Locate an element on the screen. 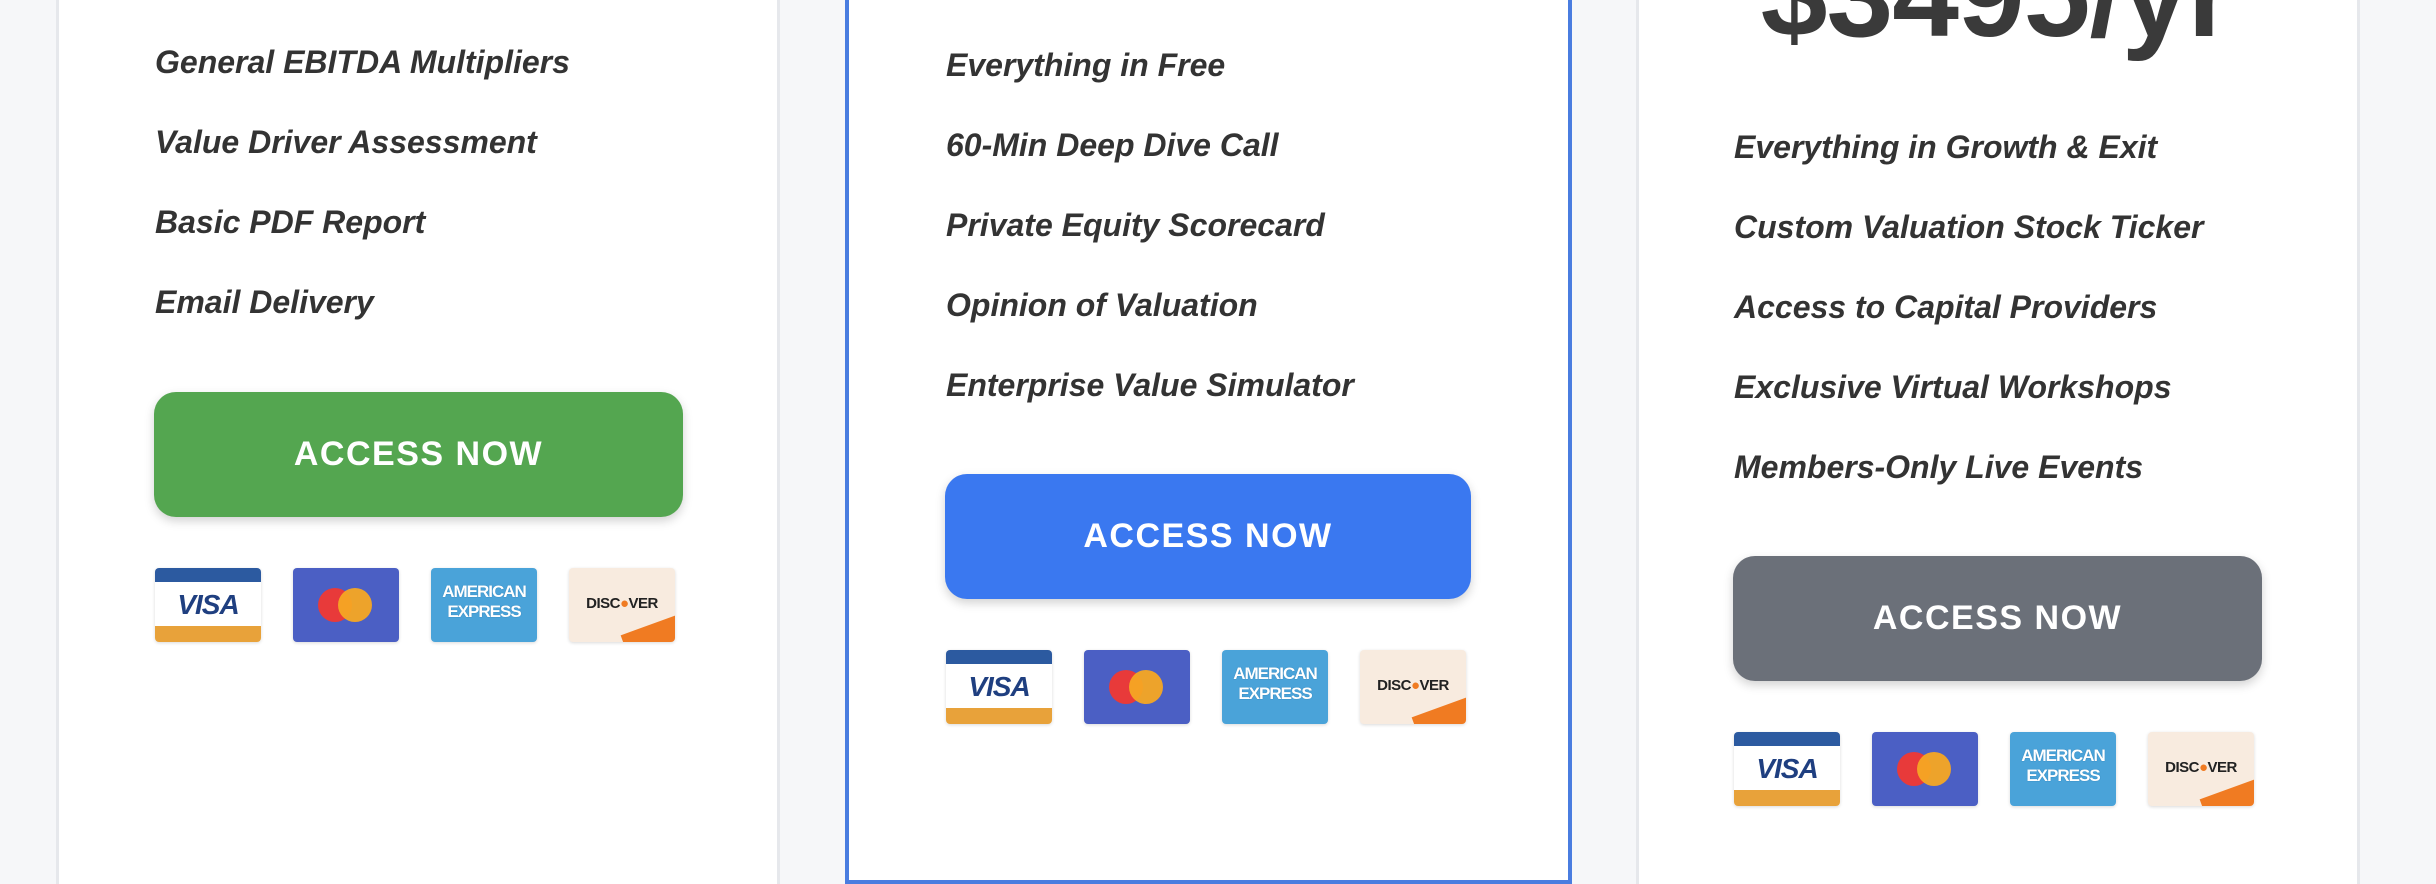 The image size is (2436, 884). feature-item: Email Delivery is located at coordinates (264, 302).